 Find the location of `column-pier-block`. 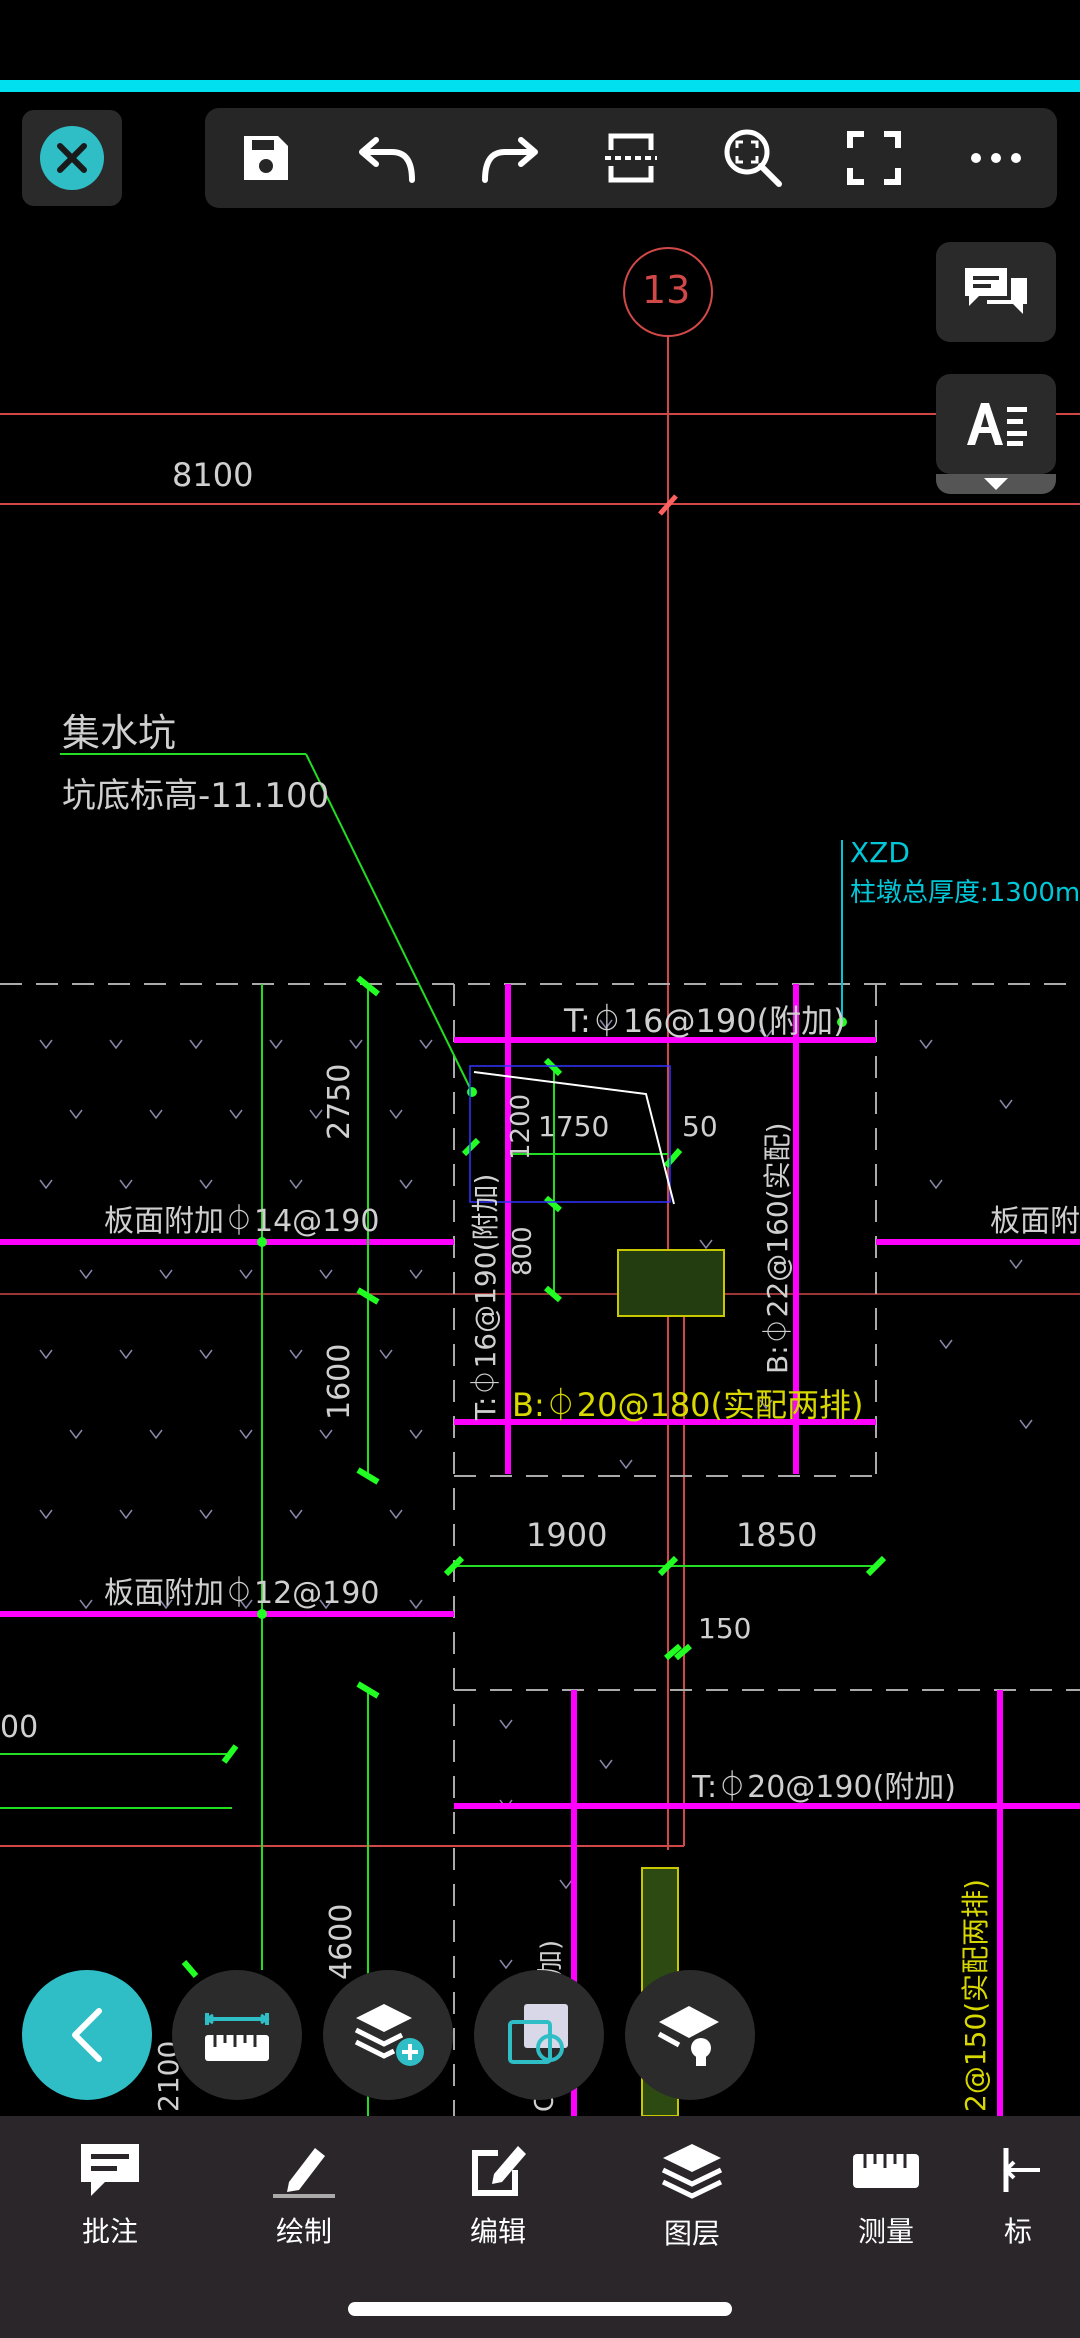

column-pier-block is located at coordinates (671, 1283).